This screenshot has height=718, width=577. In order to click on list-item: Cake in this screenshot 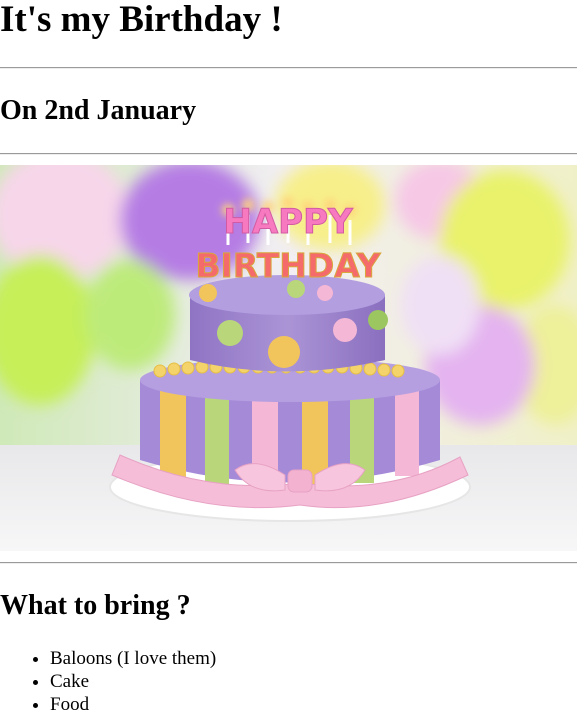, I will do `click(133, 681)`.